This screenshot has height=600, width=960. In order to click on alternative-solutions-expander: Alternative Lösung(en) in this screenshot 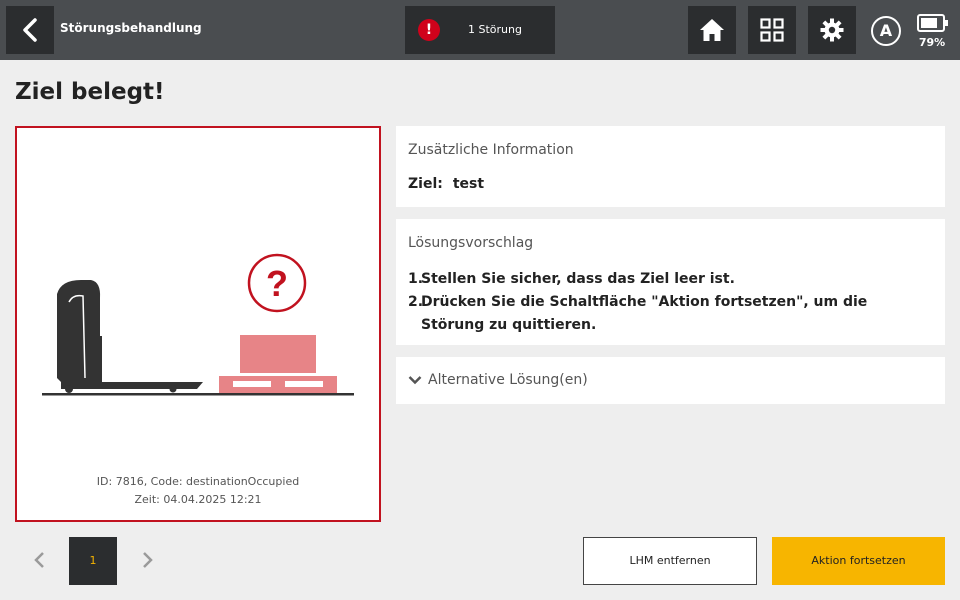, I will do `click(670, 380)`.